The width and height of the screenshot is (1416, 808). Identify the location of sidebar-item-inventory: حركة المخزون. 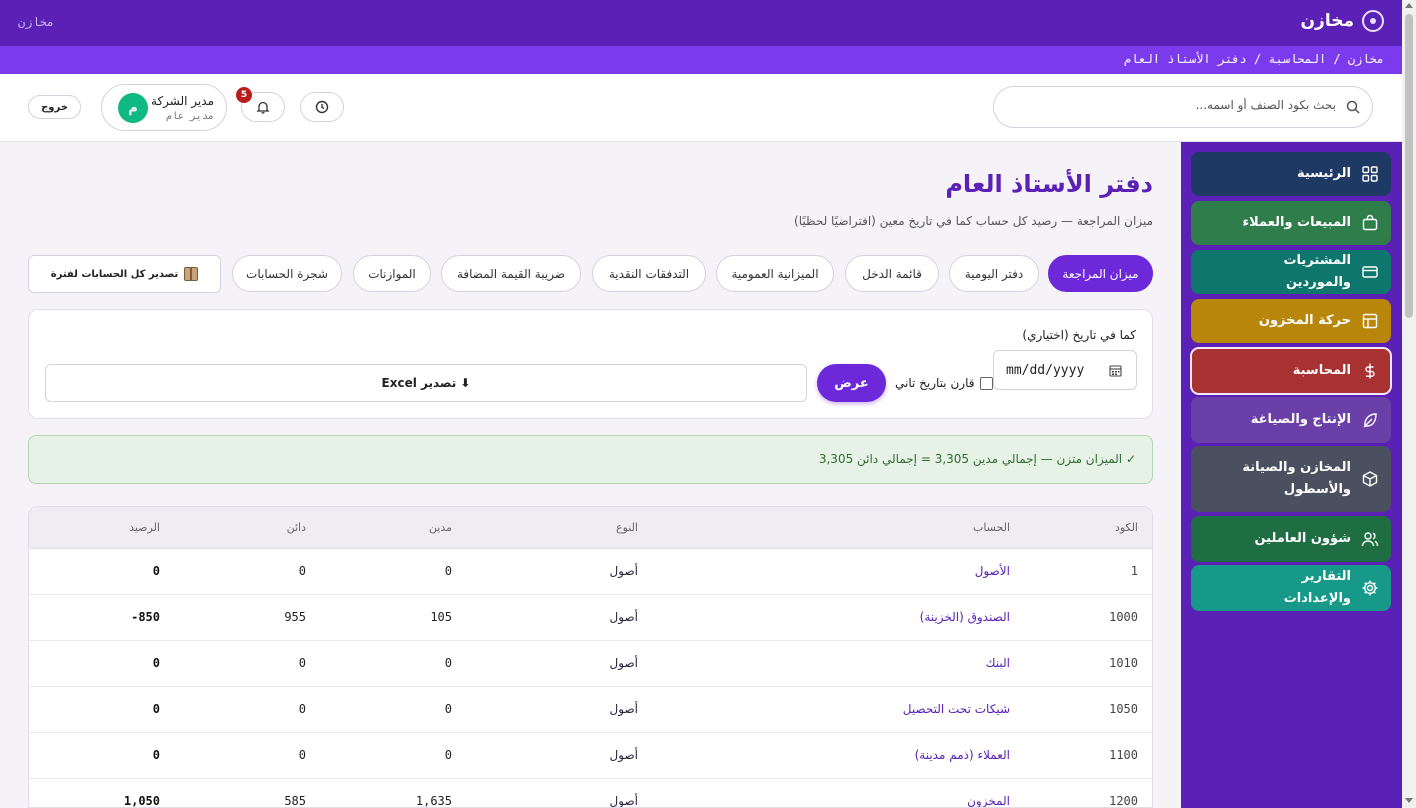
(1291, 321).